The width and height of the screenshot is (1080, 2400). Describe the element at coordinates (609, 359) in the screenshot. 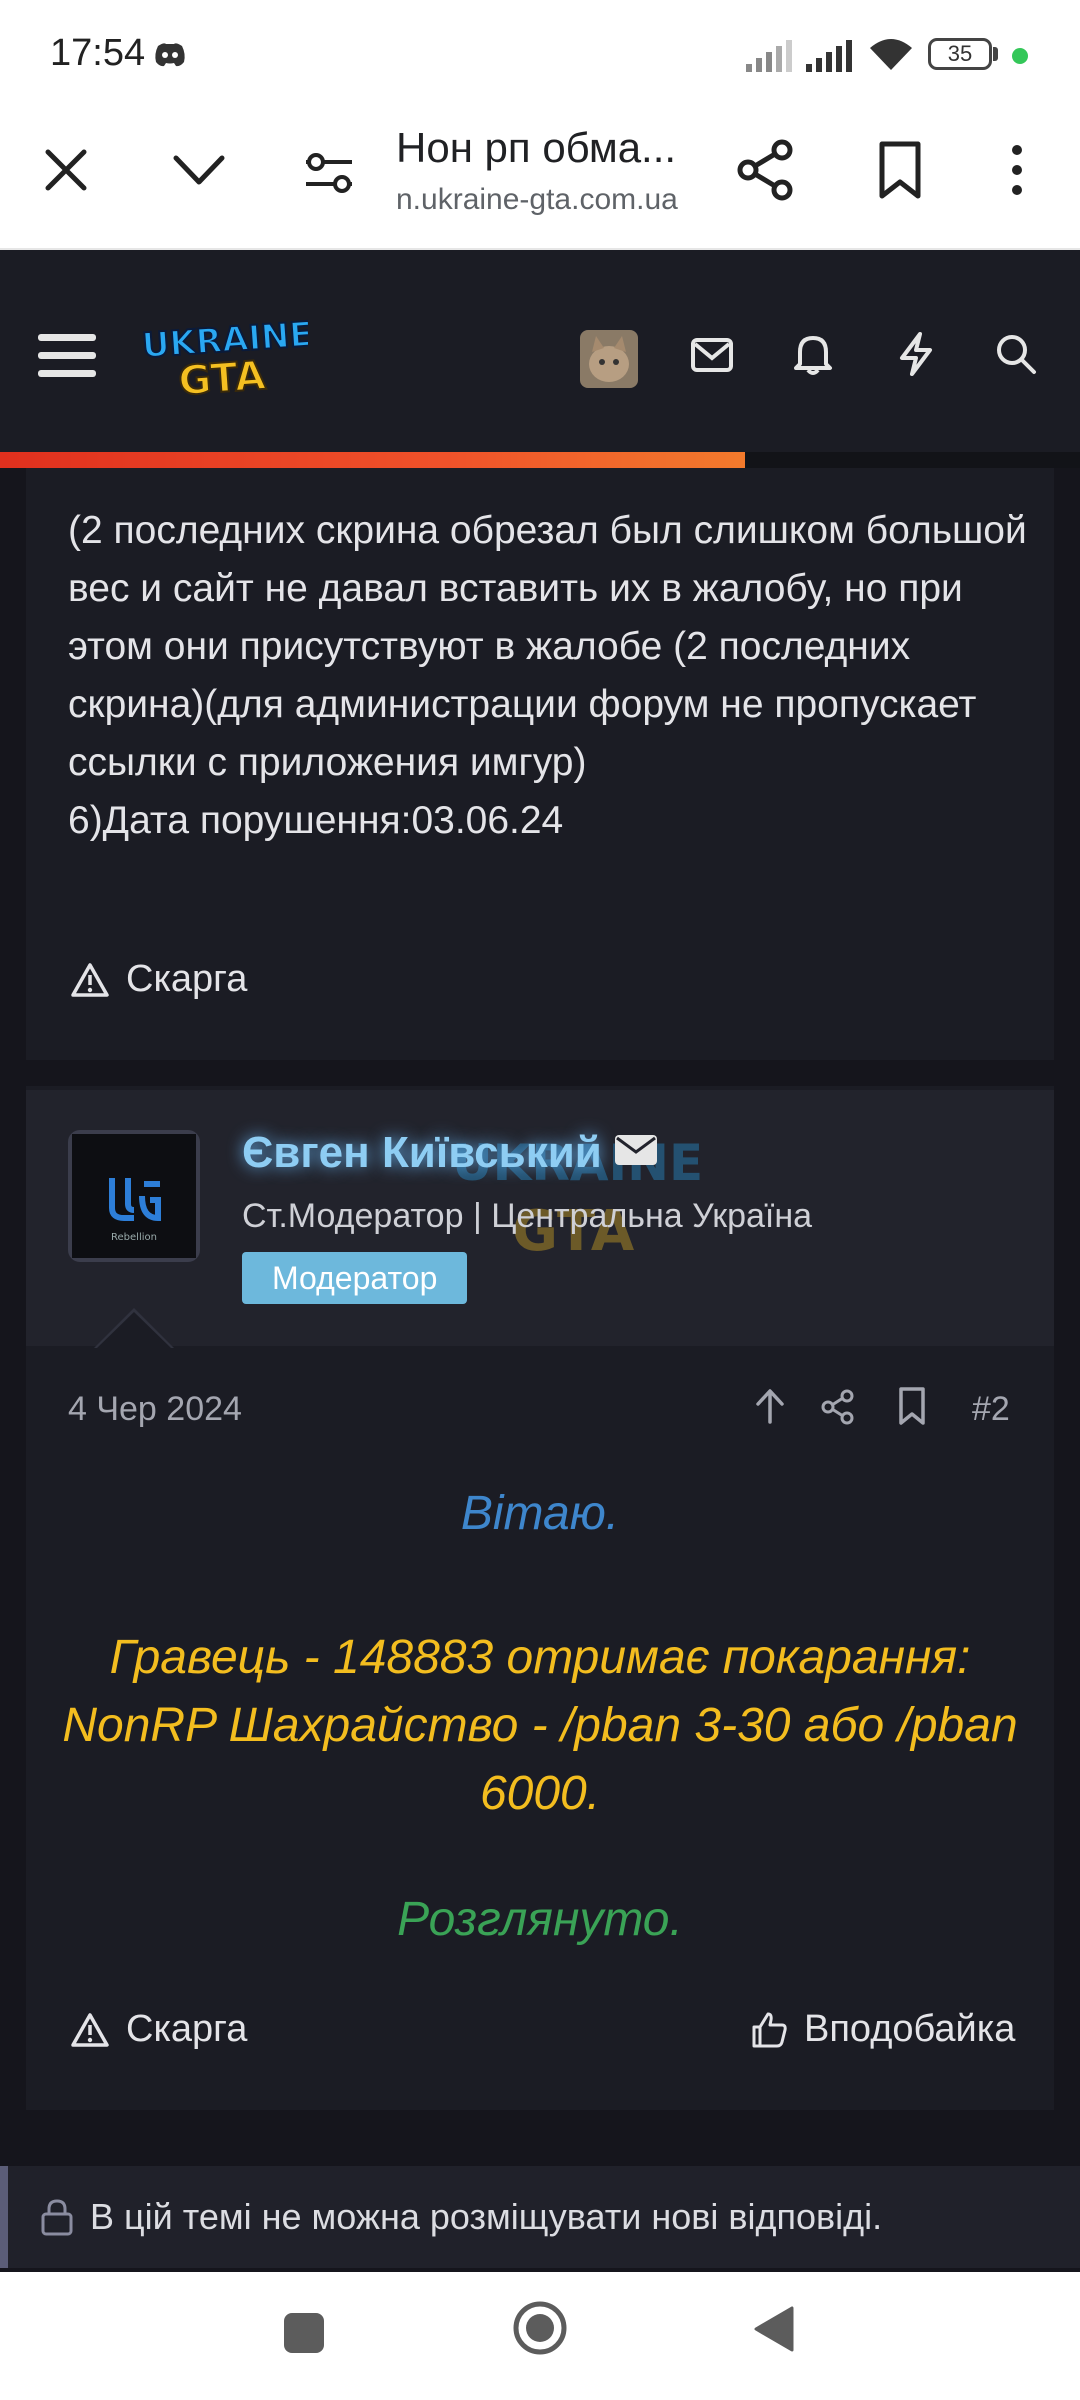

I see `user-avatar` at that location.